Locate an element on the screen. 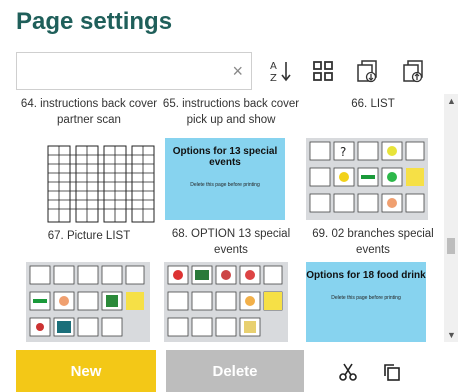 This screenshot has width=467, height=392. search-box: × is located at coordinates (134, 71).